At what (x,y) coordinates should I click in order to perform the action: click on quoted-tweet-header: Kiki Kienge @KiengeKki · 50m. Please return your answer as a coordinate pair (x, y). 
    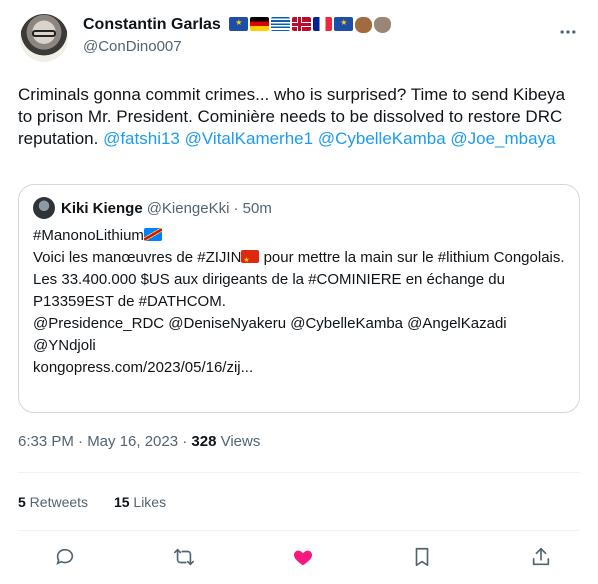
    Looking at the image, I should click on (299, 208).